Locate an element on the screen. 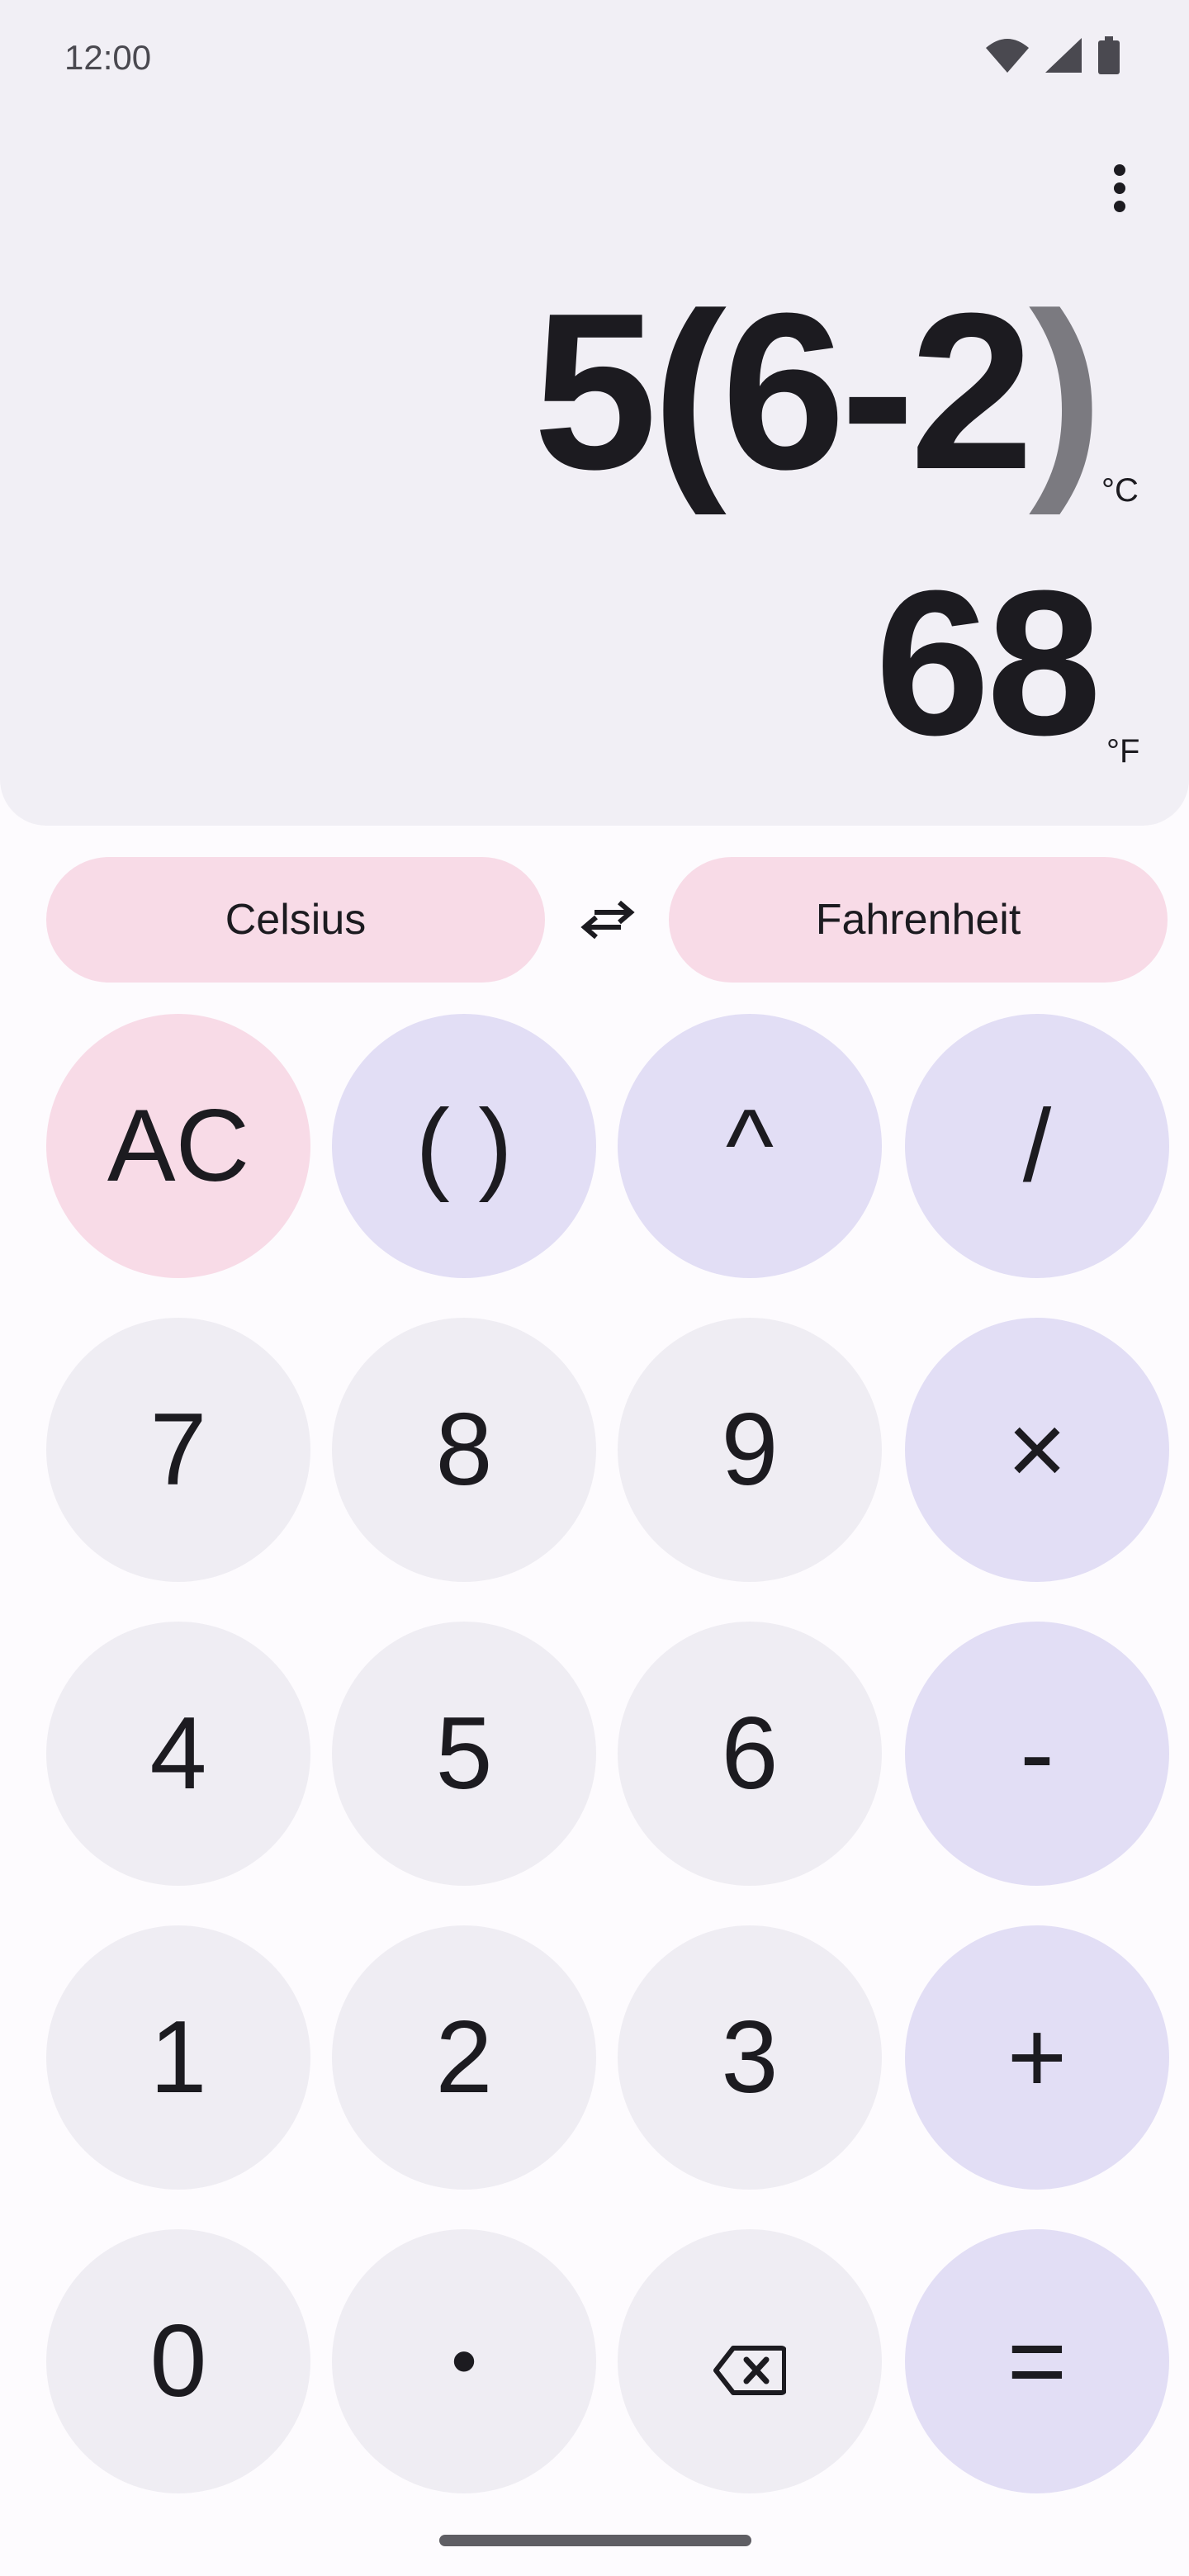 Image resolution: width=1189 pixels, height=2576 pixels. digit-label: 3 is located at coordinates (750, 2057).